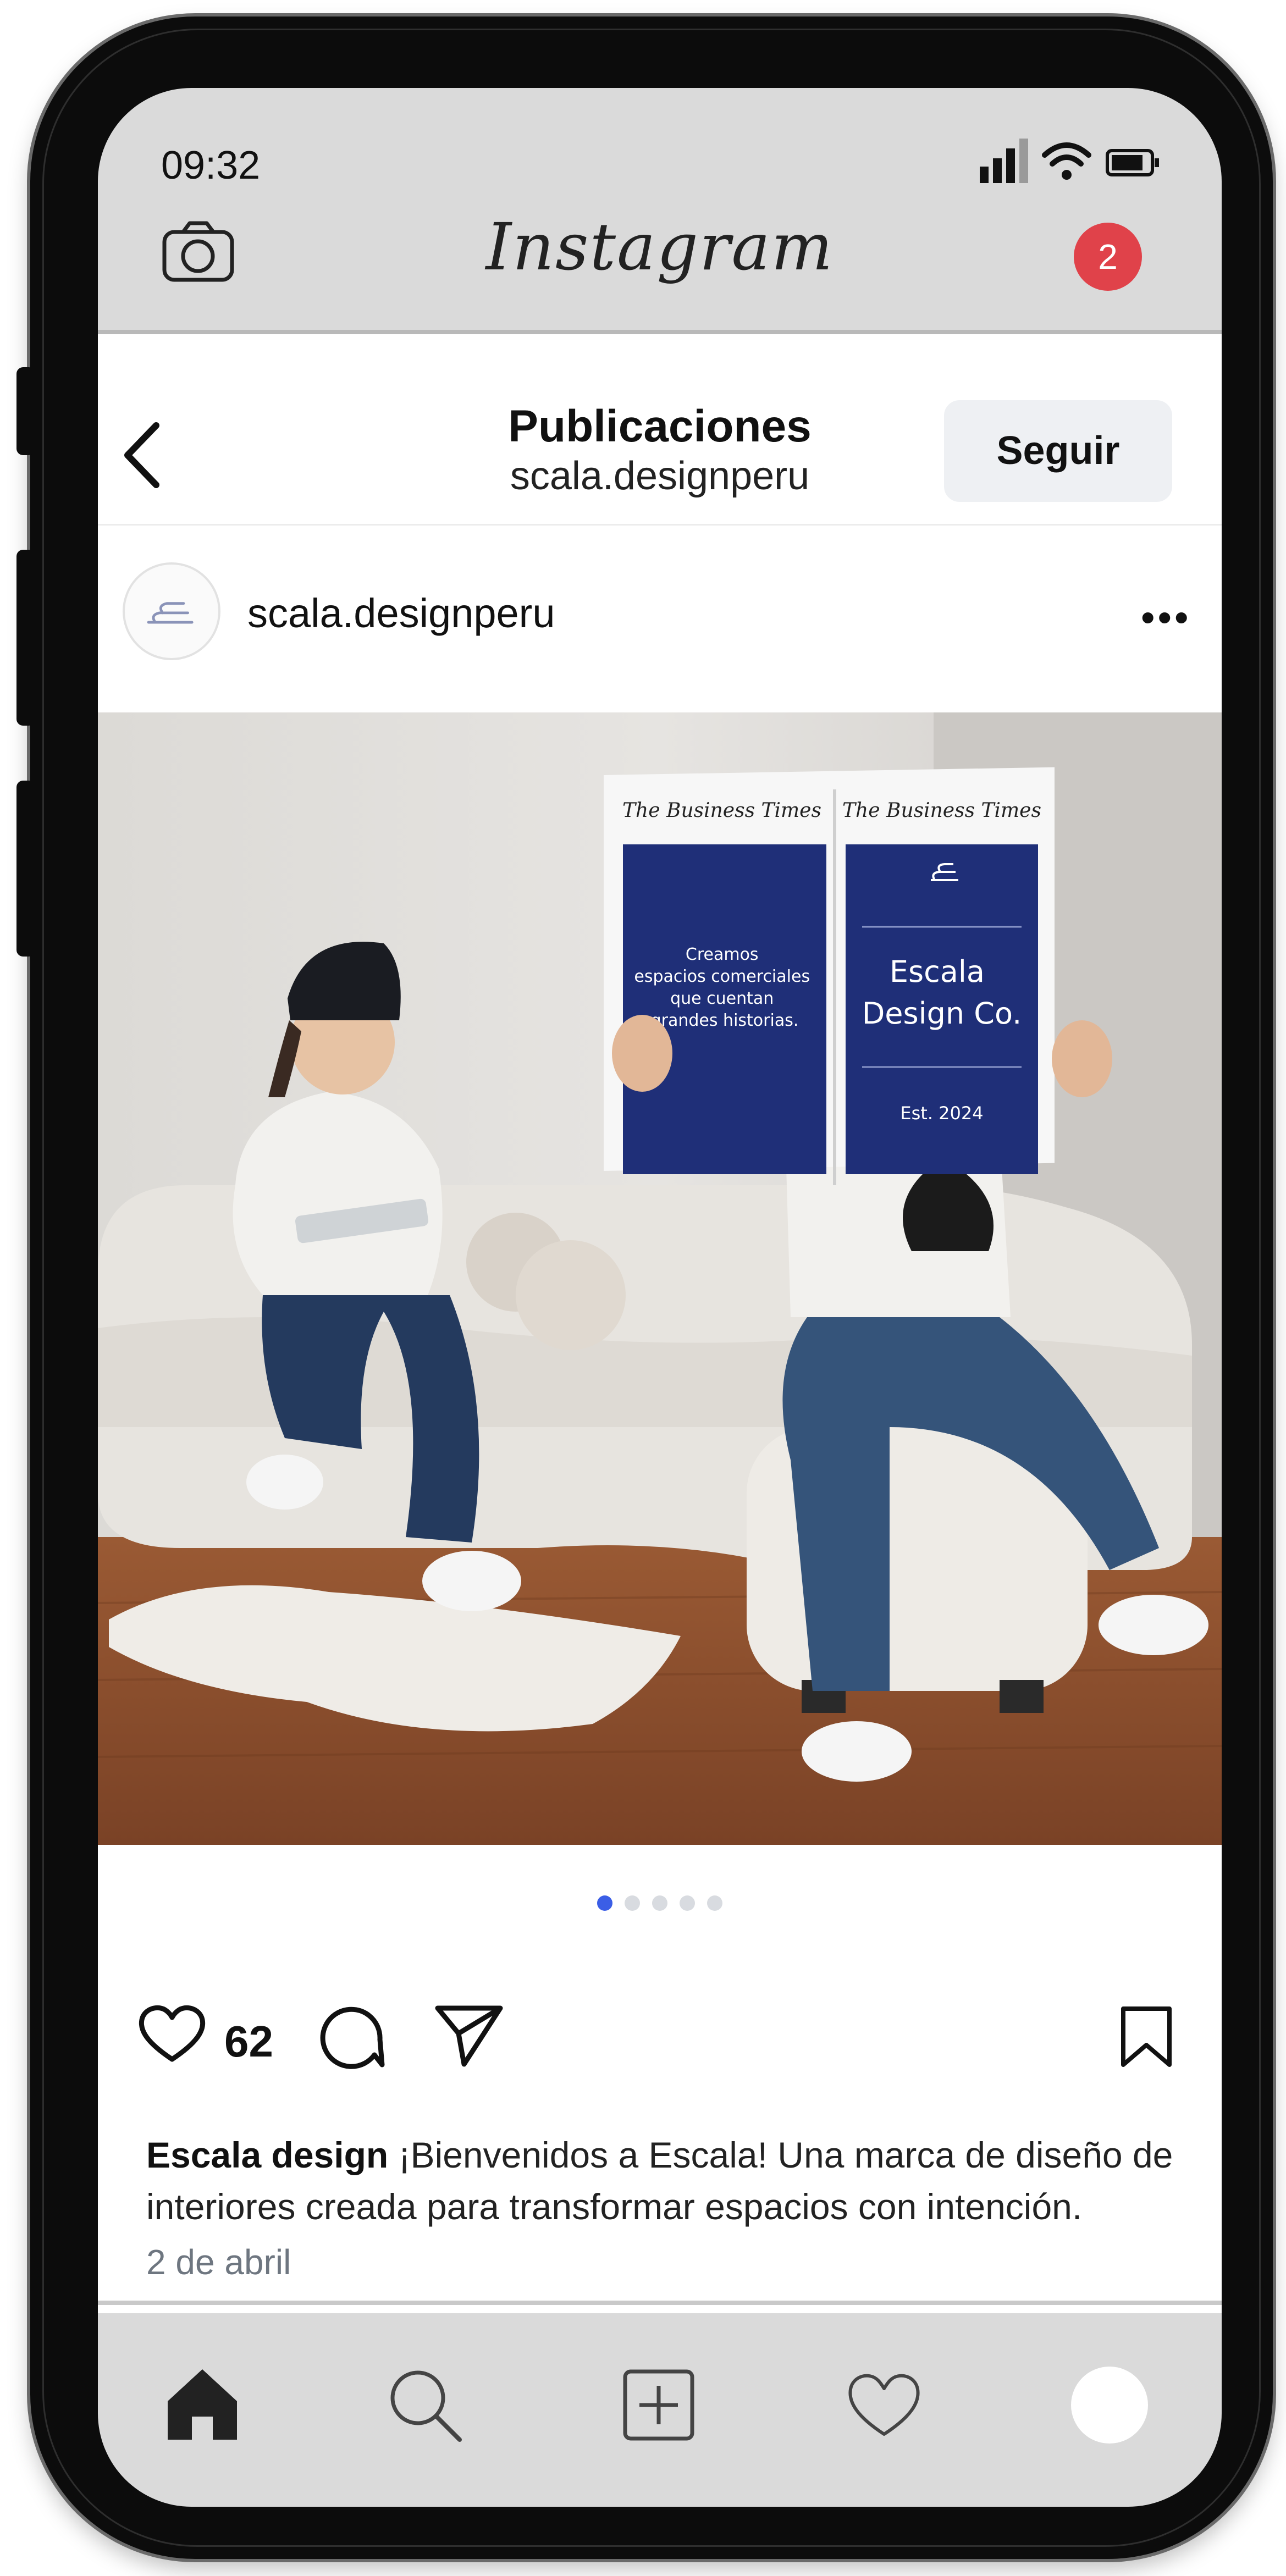 The height and width of the screenshot is (2576, 1286). I want to click on phone-mute-switch, so click(25, 411).